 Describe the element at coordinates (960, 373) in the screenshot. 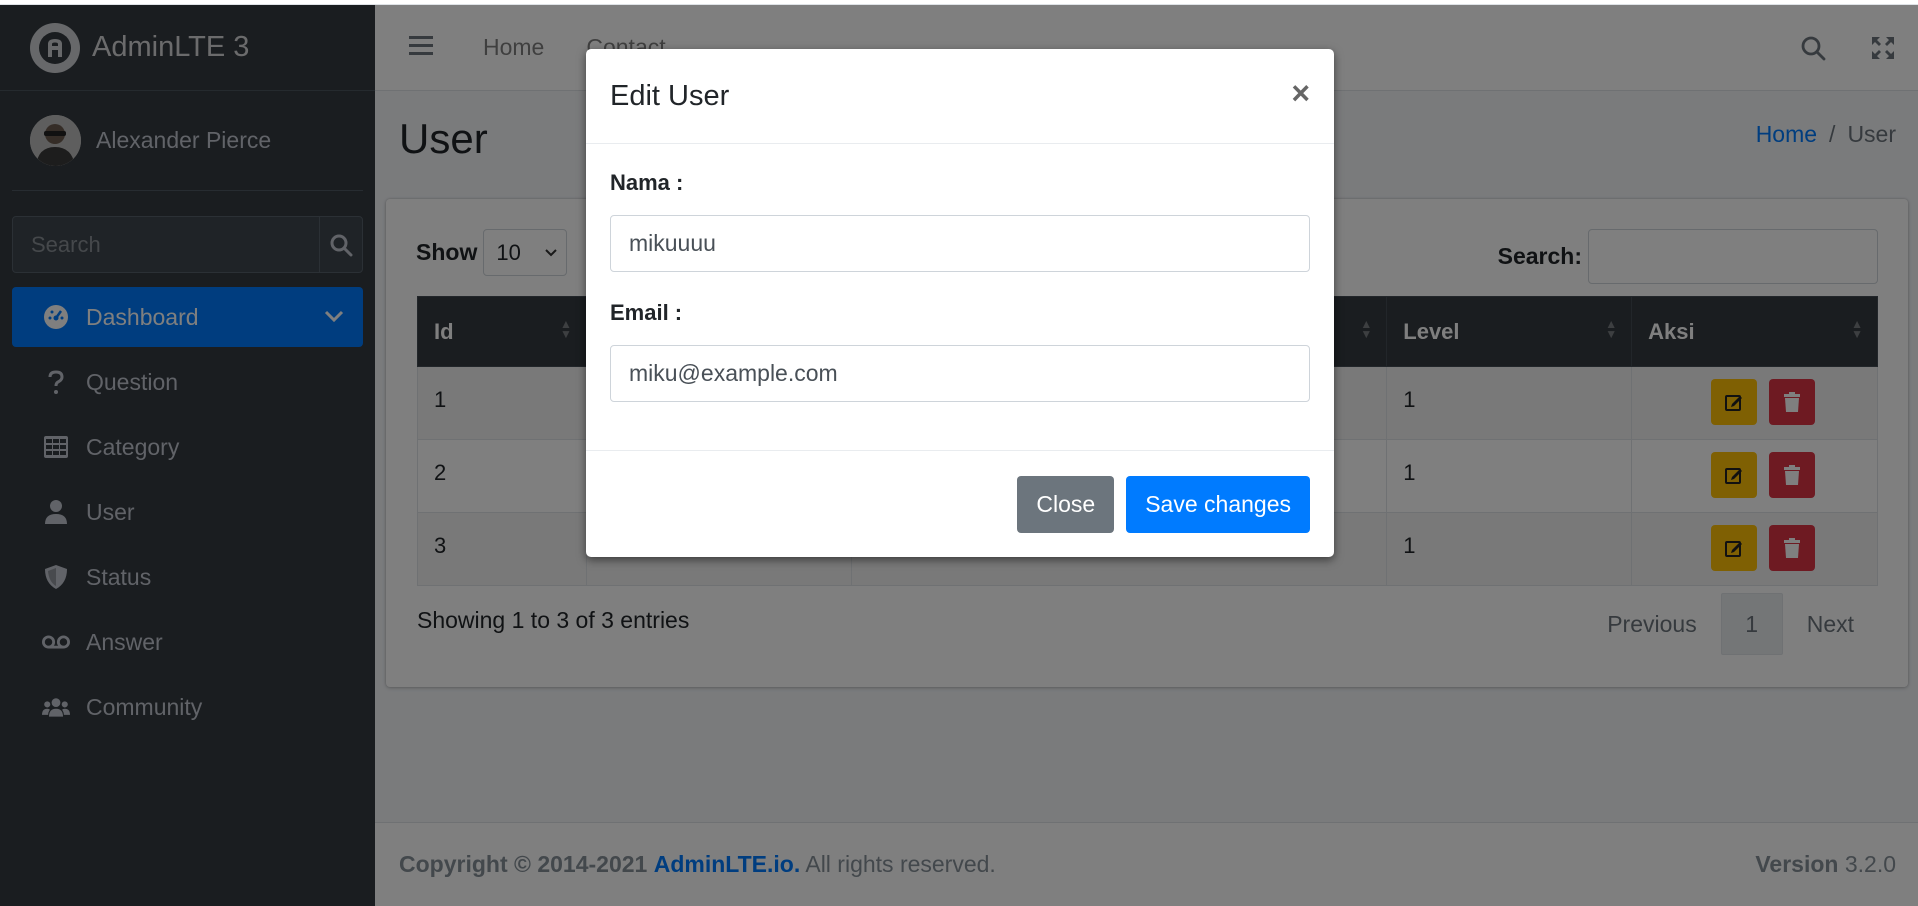

I see `email-field` at that location.